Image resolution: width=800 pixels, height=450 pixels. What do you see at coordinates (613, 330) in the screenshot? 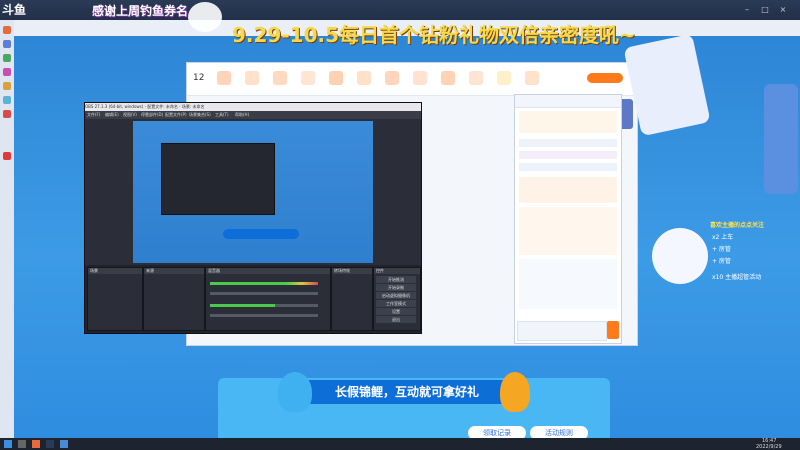
I see `send-button` at bounding box center [613, 330].